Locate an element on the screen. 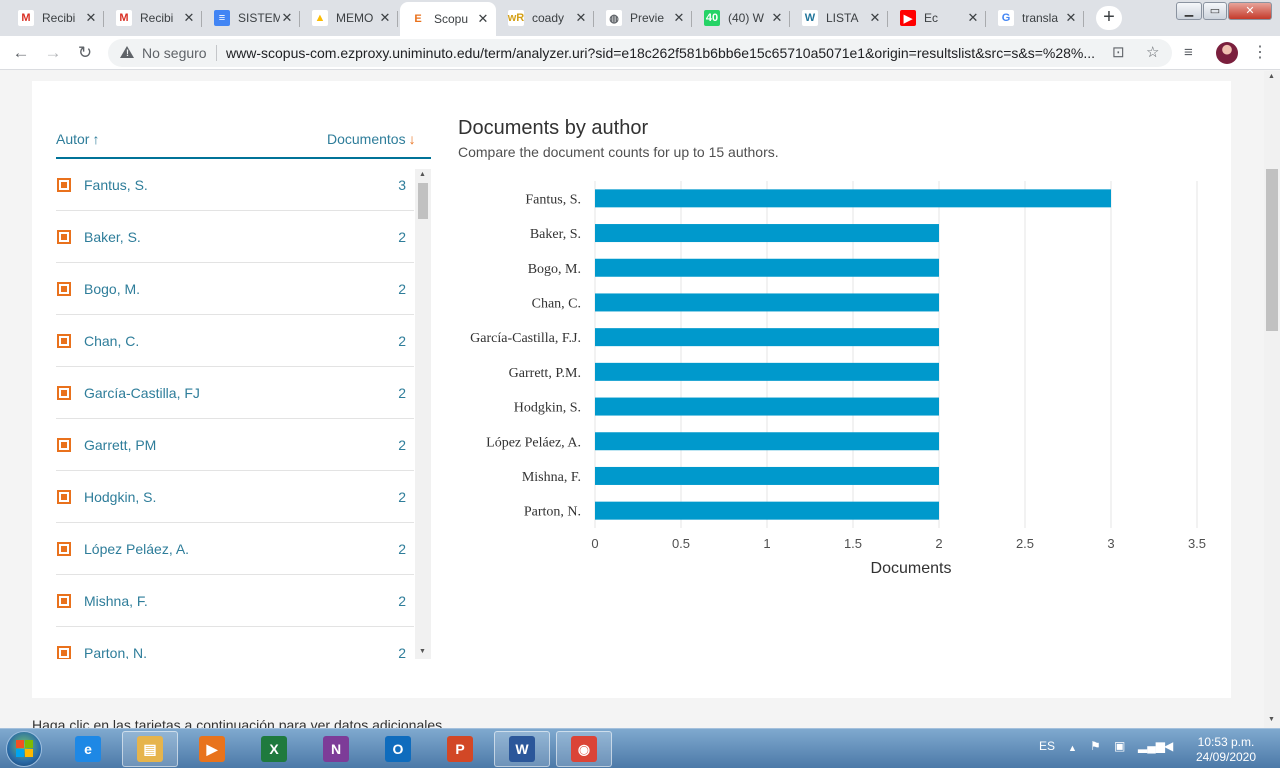 The width and height of the screenshot is (1280, 768). author-name-link: Chan, C. is located at coordinates (111, 341).